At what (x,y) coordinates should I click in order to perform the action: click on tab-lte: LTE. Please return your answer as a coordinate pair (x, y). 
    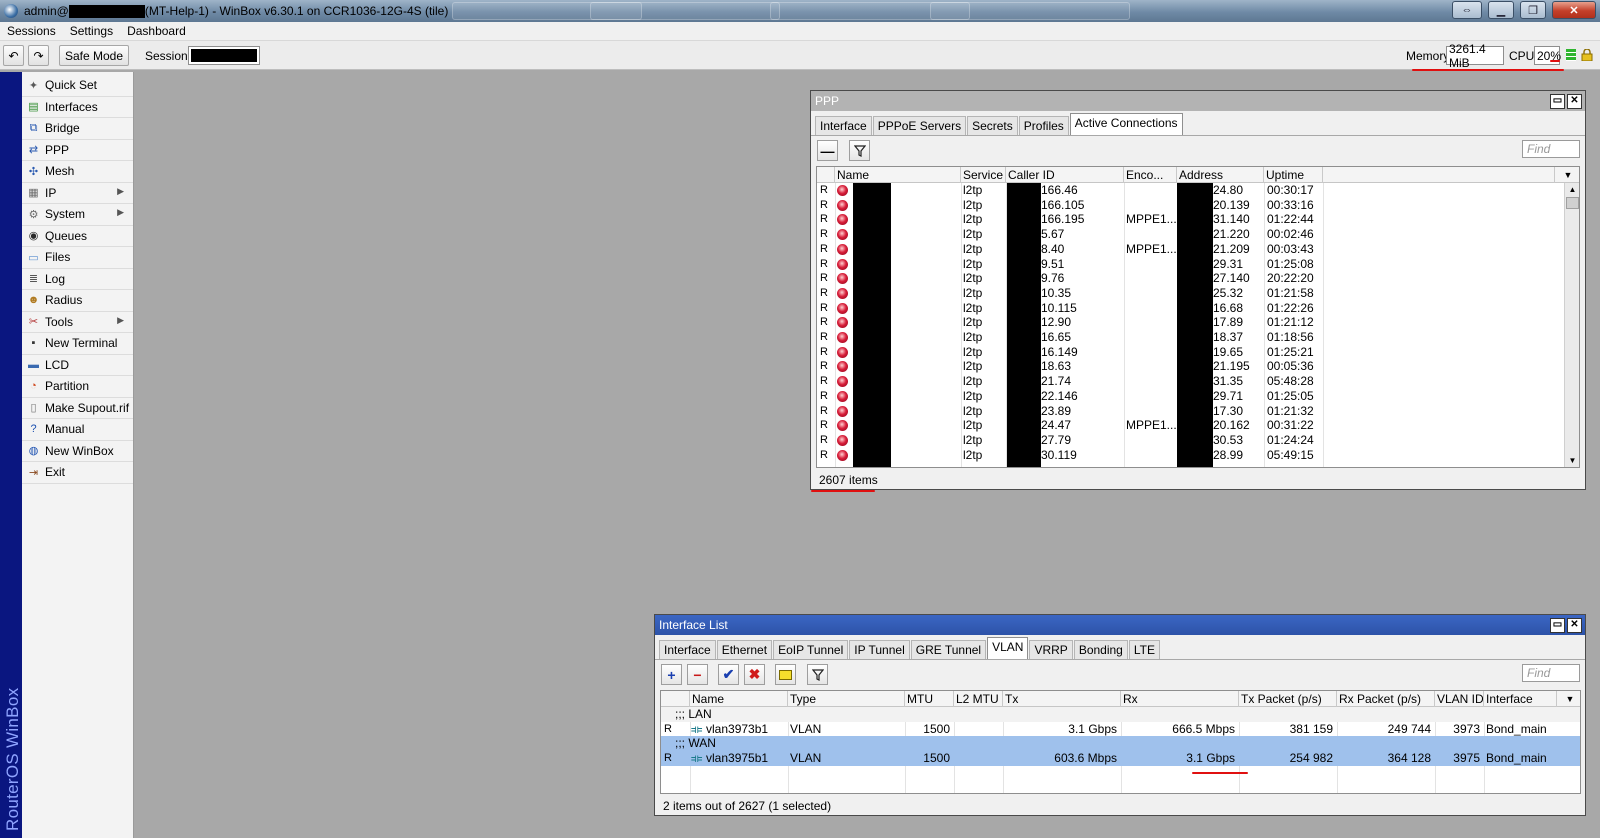
    Looking at the image, I should click on (1144, 649).